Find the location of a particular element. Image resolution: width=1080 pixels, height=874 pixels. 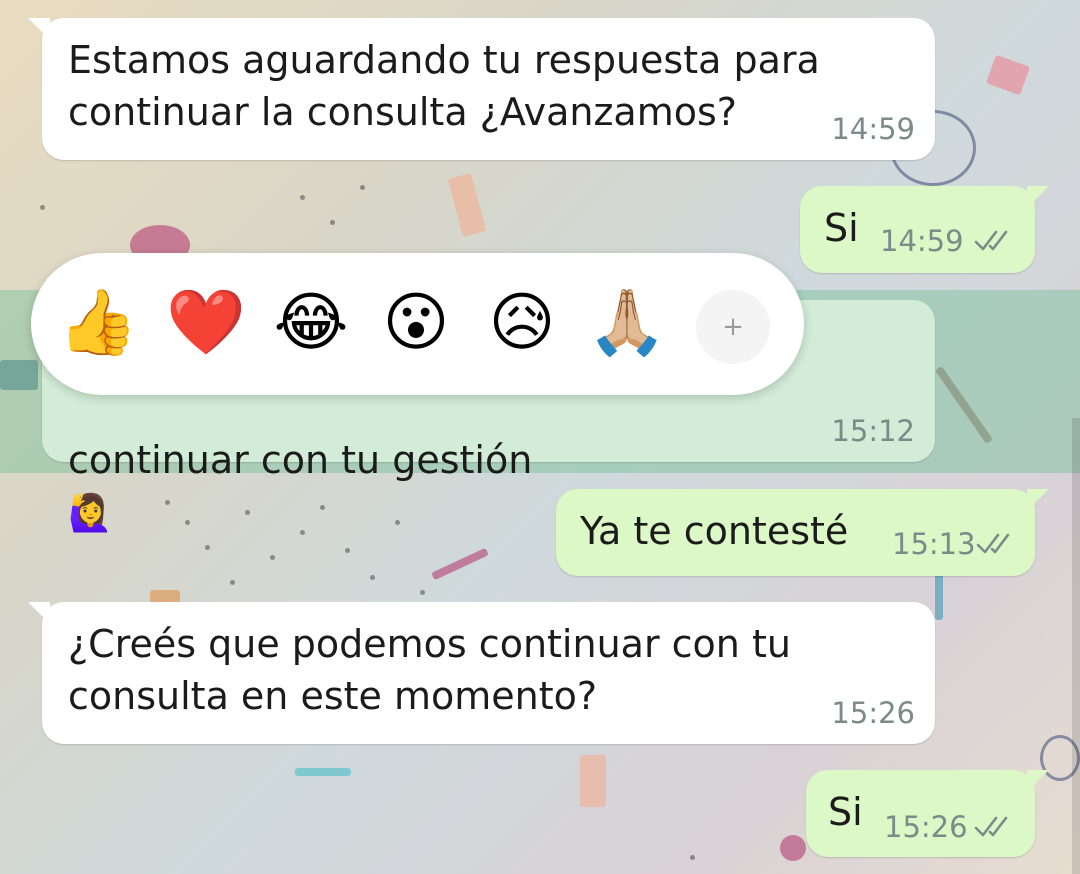

message-text-content: continuar con tu gestión is located at coordinates (300, 460).